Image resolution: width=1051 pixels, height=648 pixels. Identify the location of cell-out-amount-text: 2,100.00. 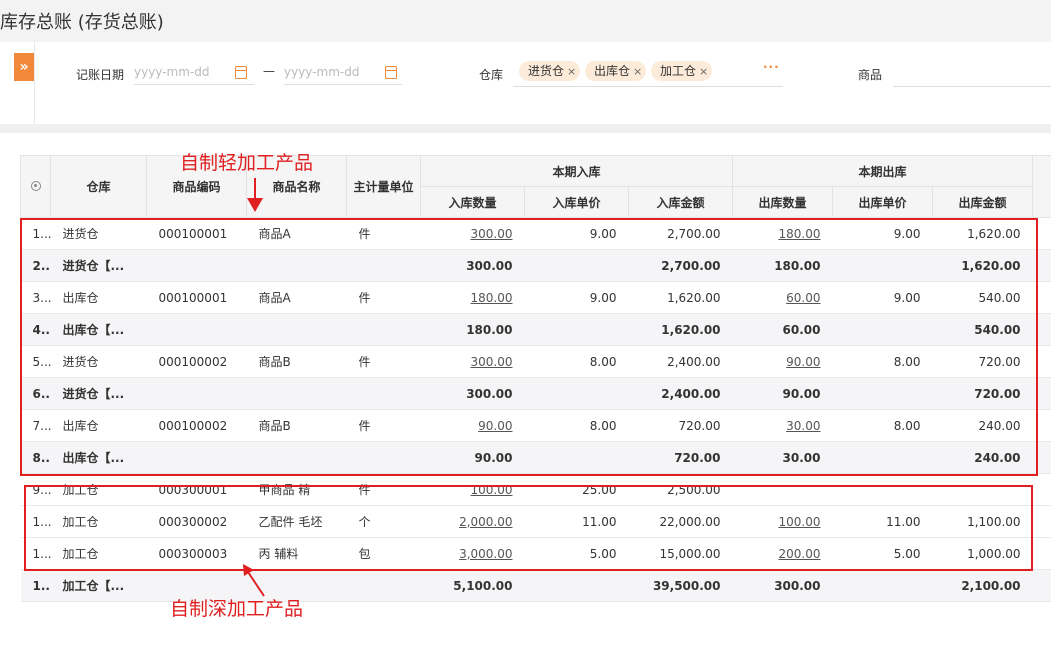
(991, 585).